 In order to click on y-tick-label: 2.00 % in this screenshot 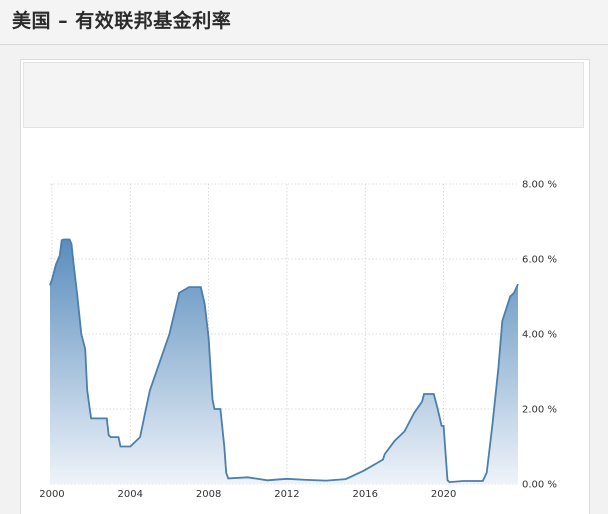, I will do `click(539, 410)`.